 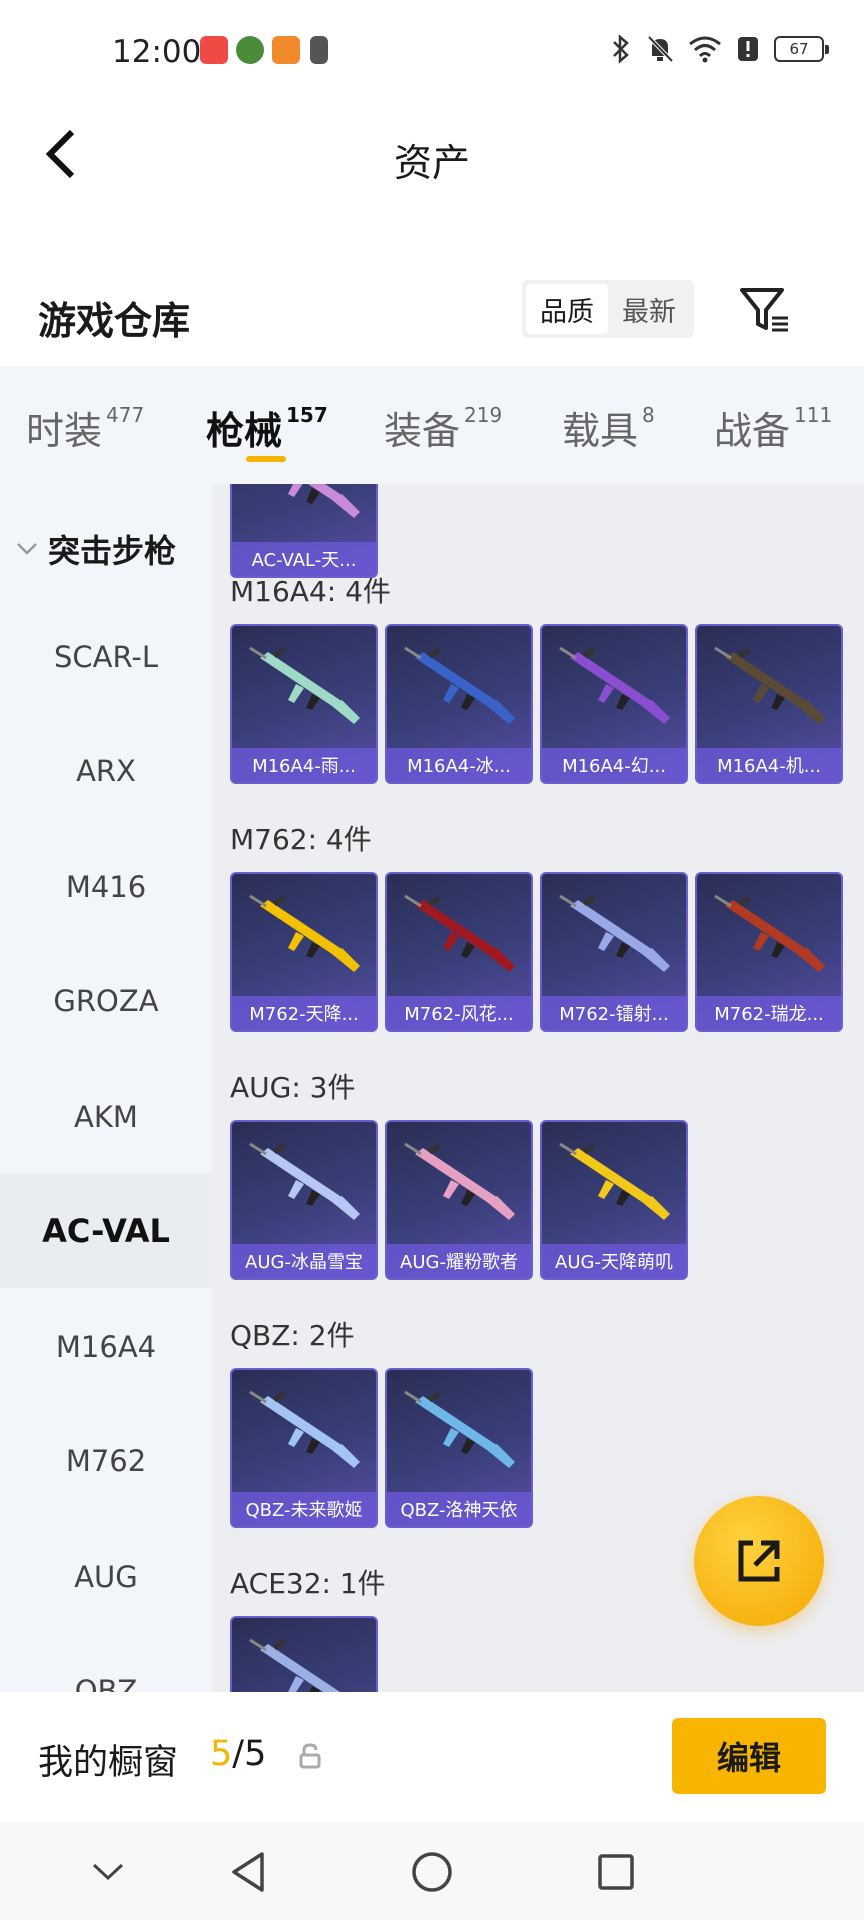 What do you see at coordinates (106, 1577) in the screenshot?
I see `sidebar-item-aug: AUG` at bounding box center [106, 1577].